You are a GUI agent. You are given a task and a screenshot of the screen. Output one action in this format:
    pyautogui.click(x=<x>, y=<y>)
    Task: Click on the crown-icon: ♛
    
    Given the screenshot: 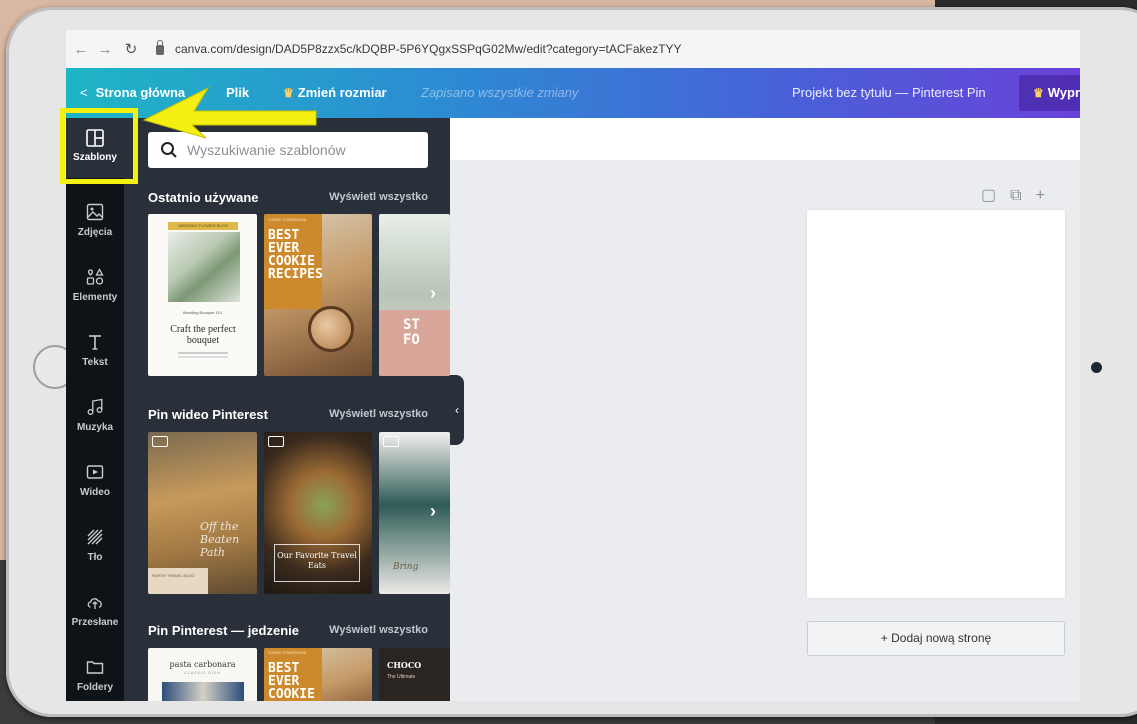 What is the action you would take?
    pyautogui.click(x=1038, y=93)
    